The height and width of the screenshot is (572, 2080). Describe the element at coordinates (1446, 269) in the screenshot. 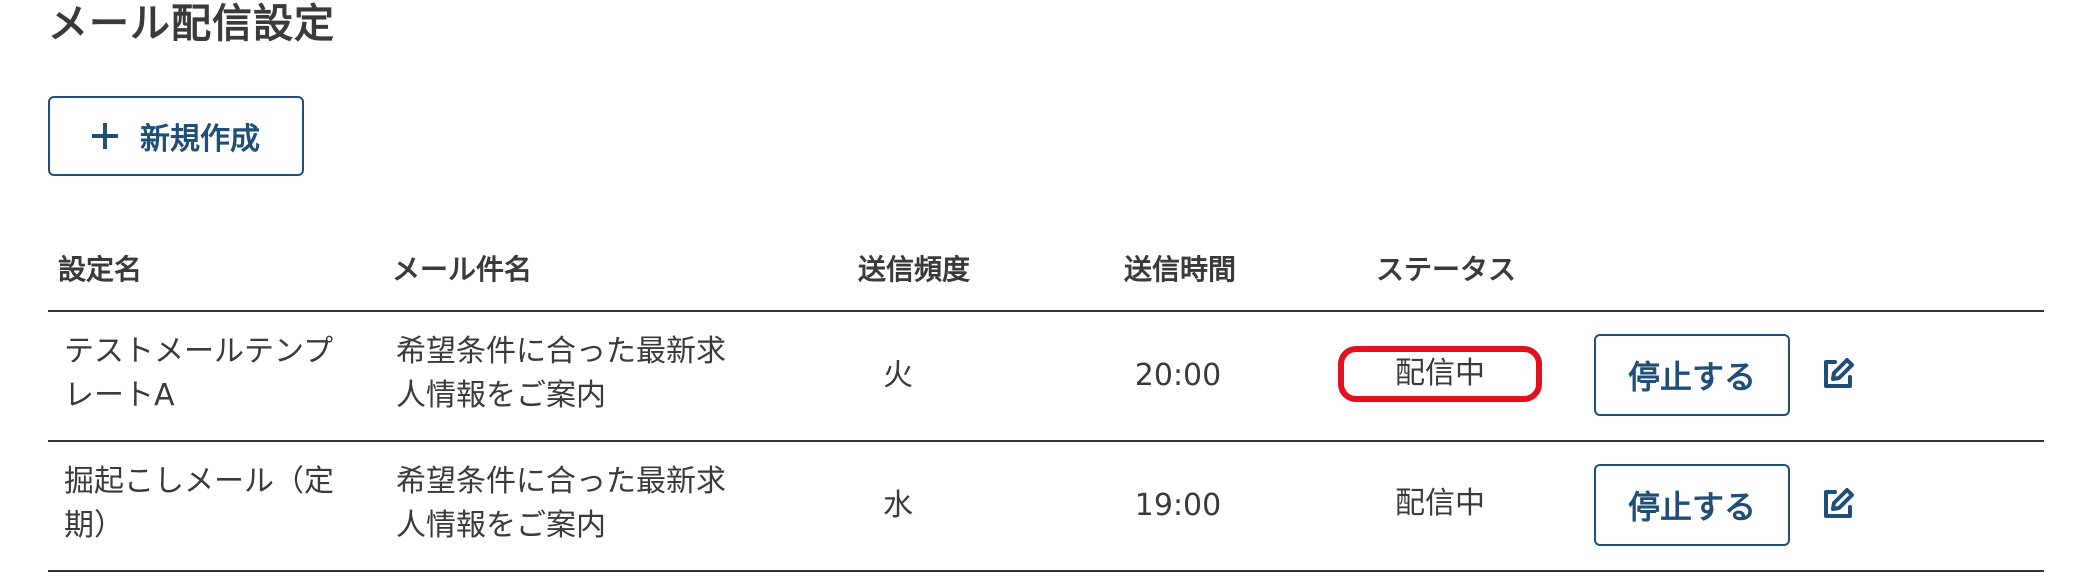

I see `header-status: ステータス` at that location.